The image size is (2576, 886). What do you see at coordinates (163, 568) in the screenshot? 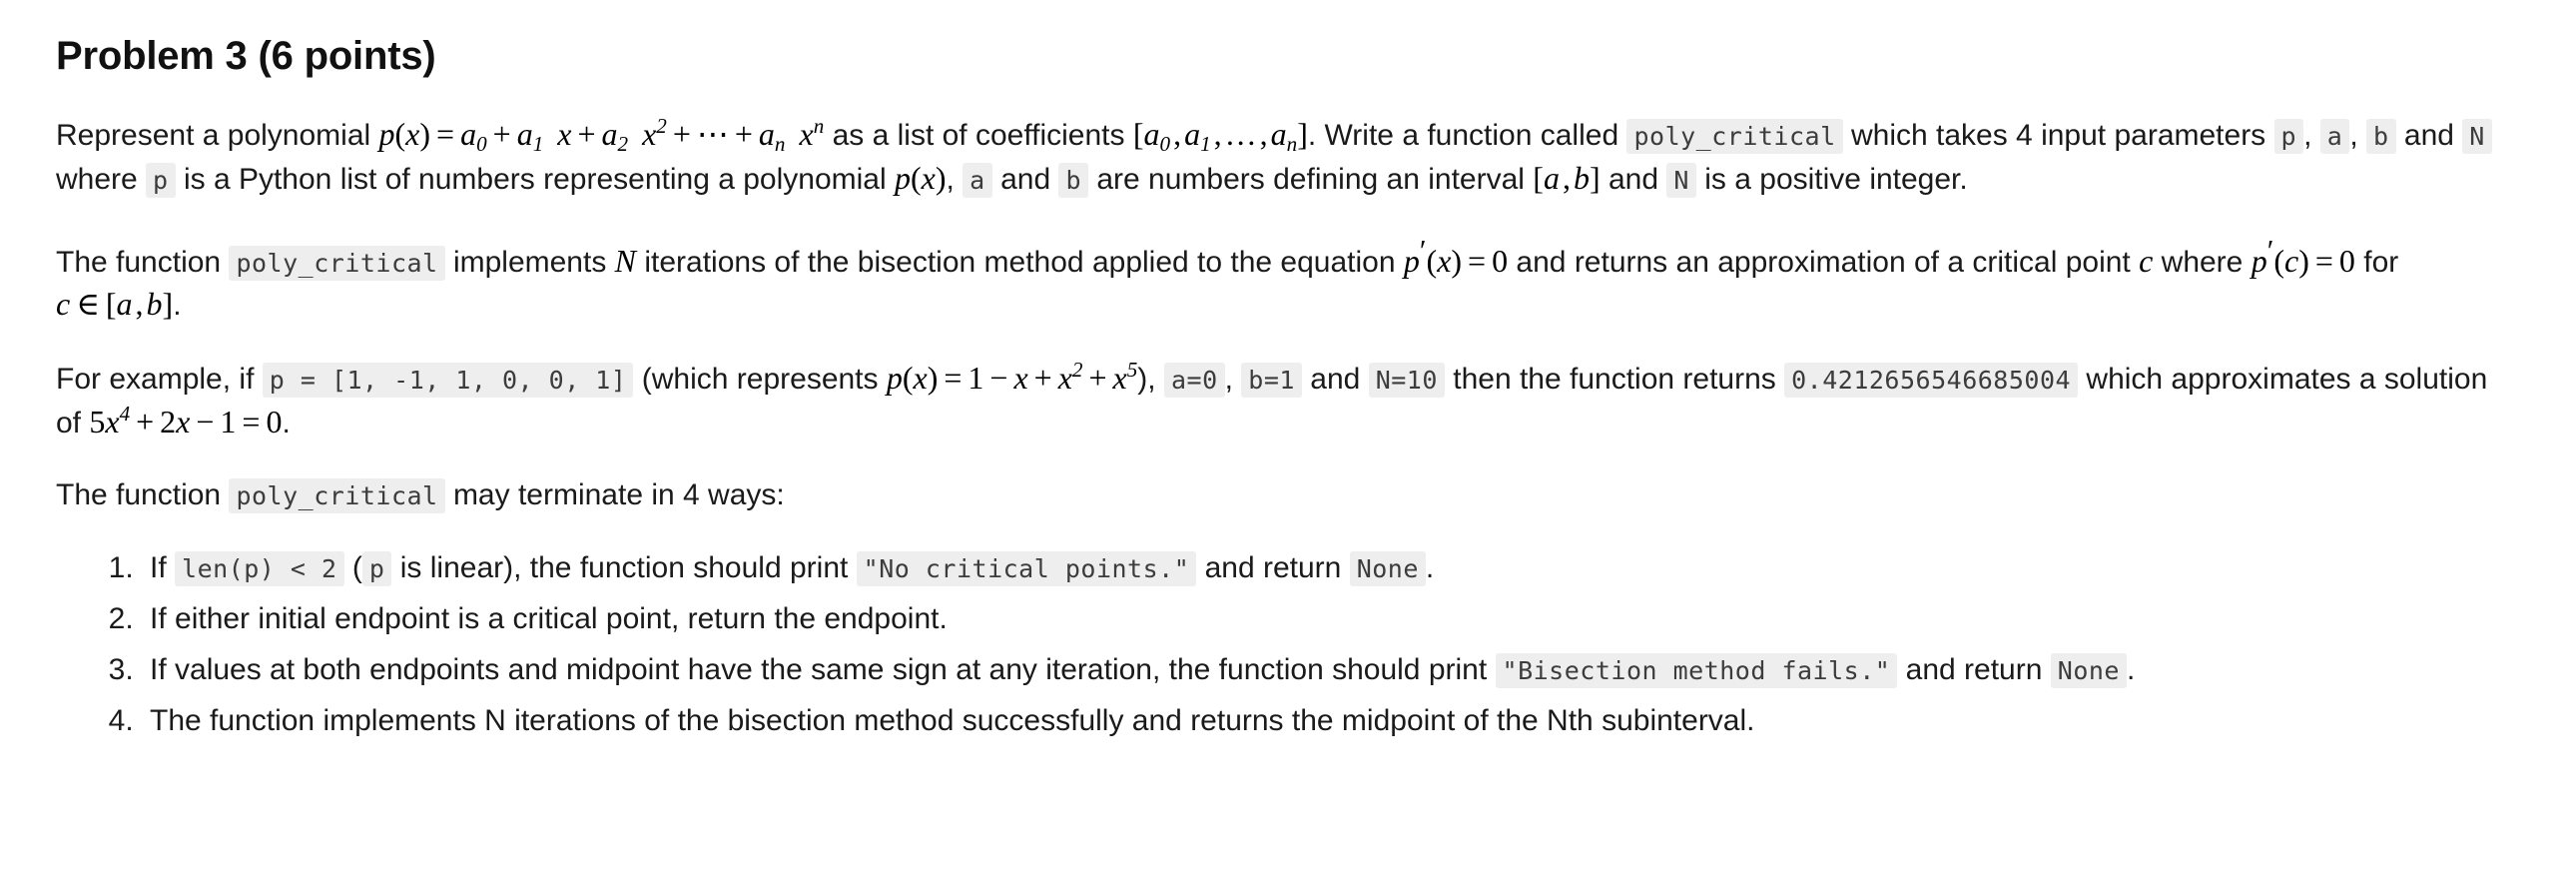
I see `text-fragment: If` at bounding box center [163, 568].